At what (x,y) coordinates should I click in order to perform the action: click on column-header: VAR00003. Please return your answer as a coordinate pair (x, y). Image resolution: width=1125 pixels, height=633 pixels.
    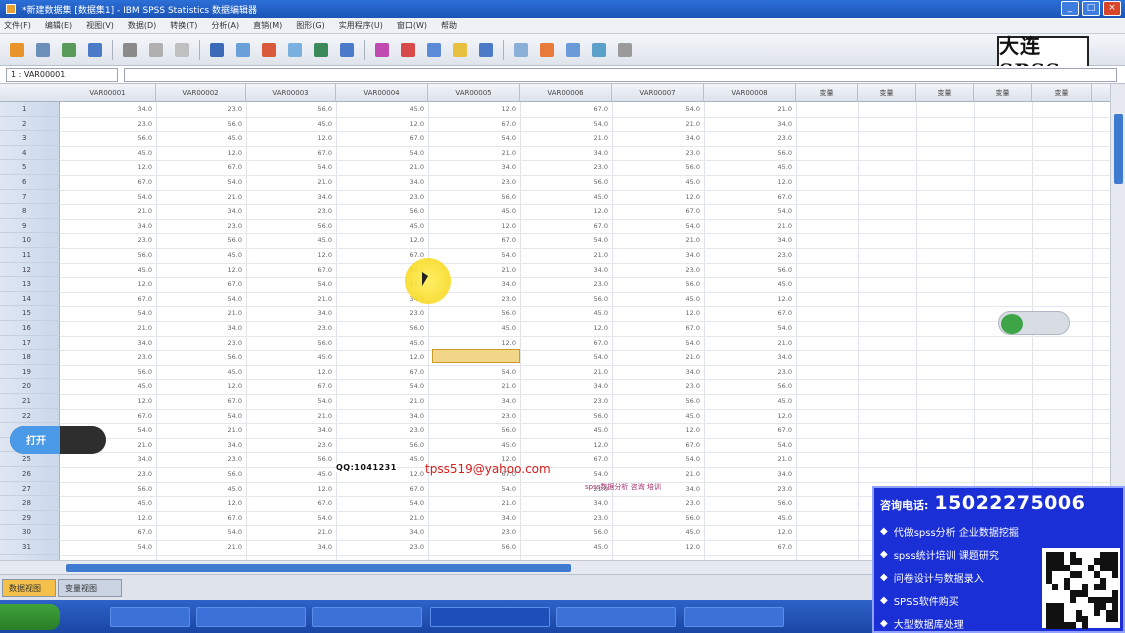
    Looking at the image, I should click on (291, 93).